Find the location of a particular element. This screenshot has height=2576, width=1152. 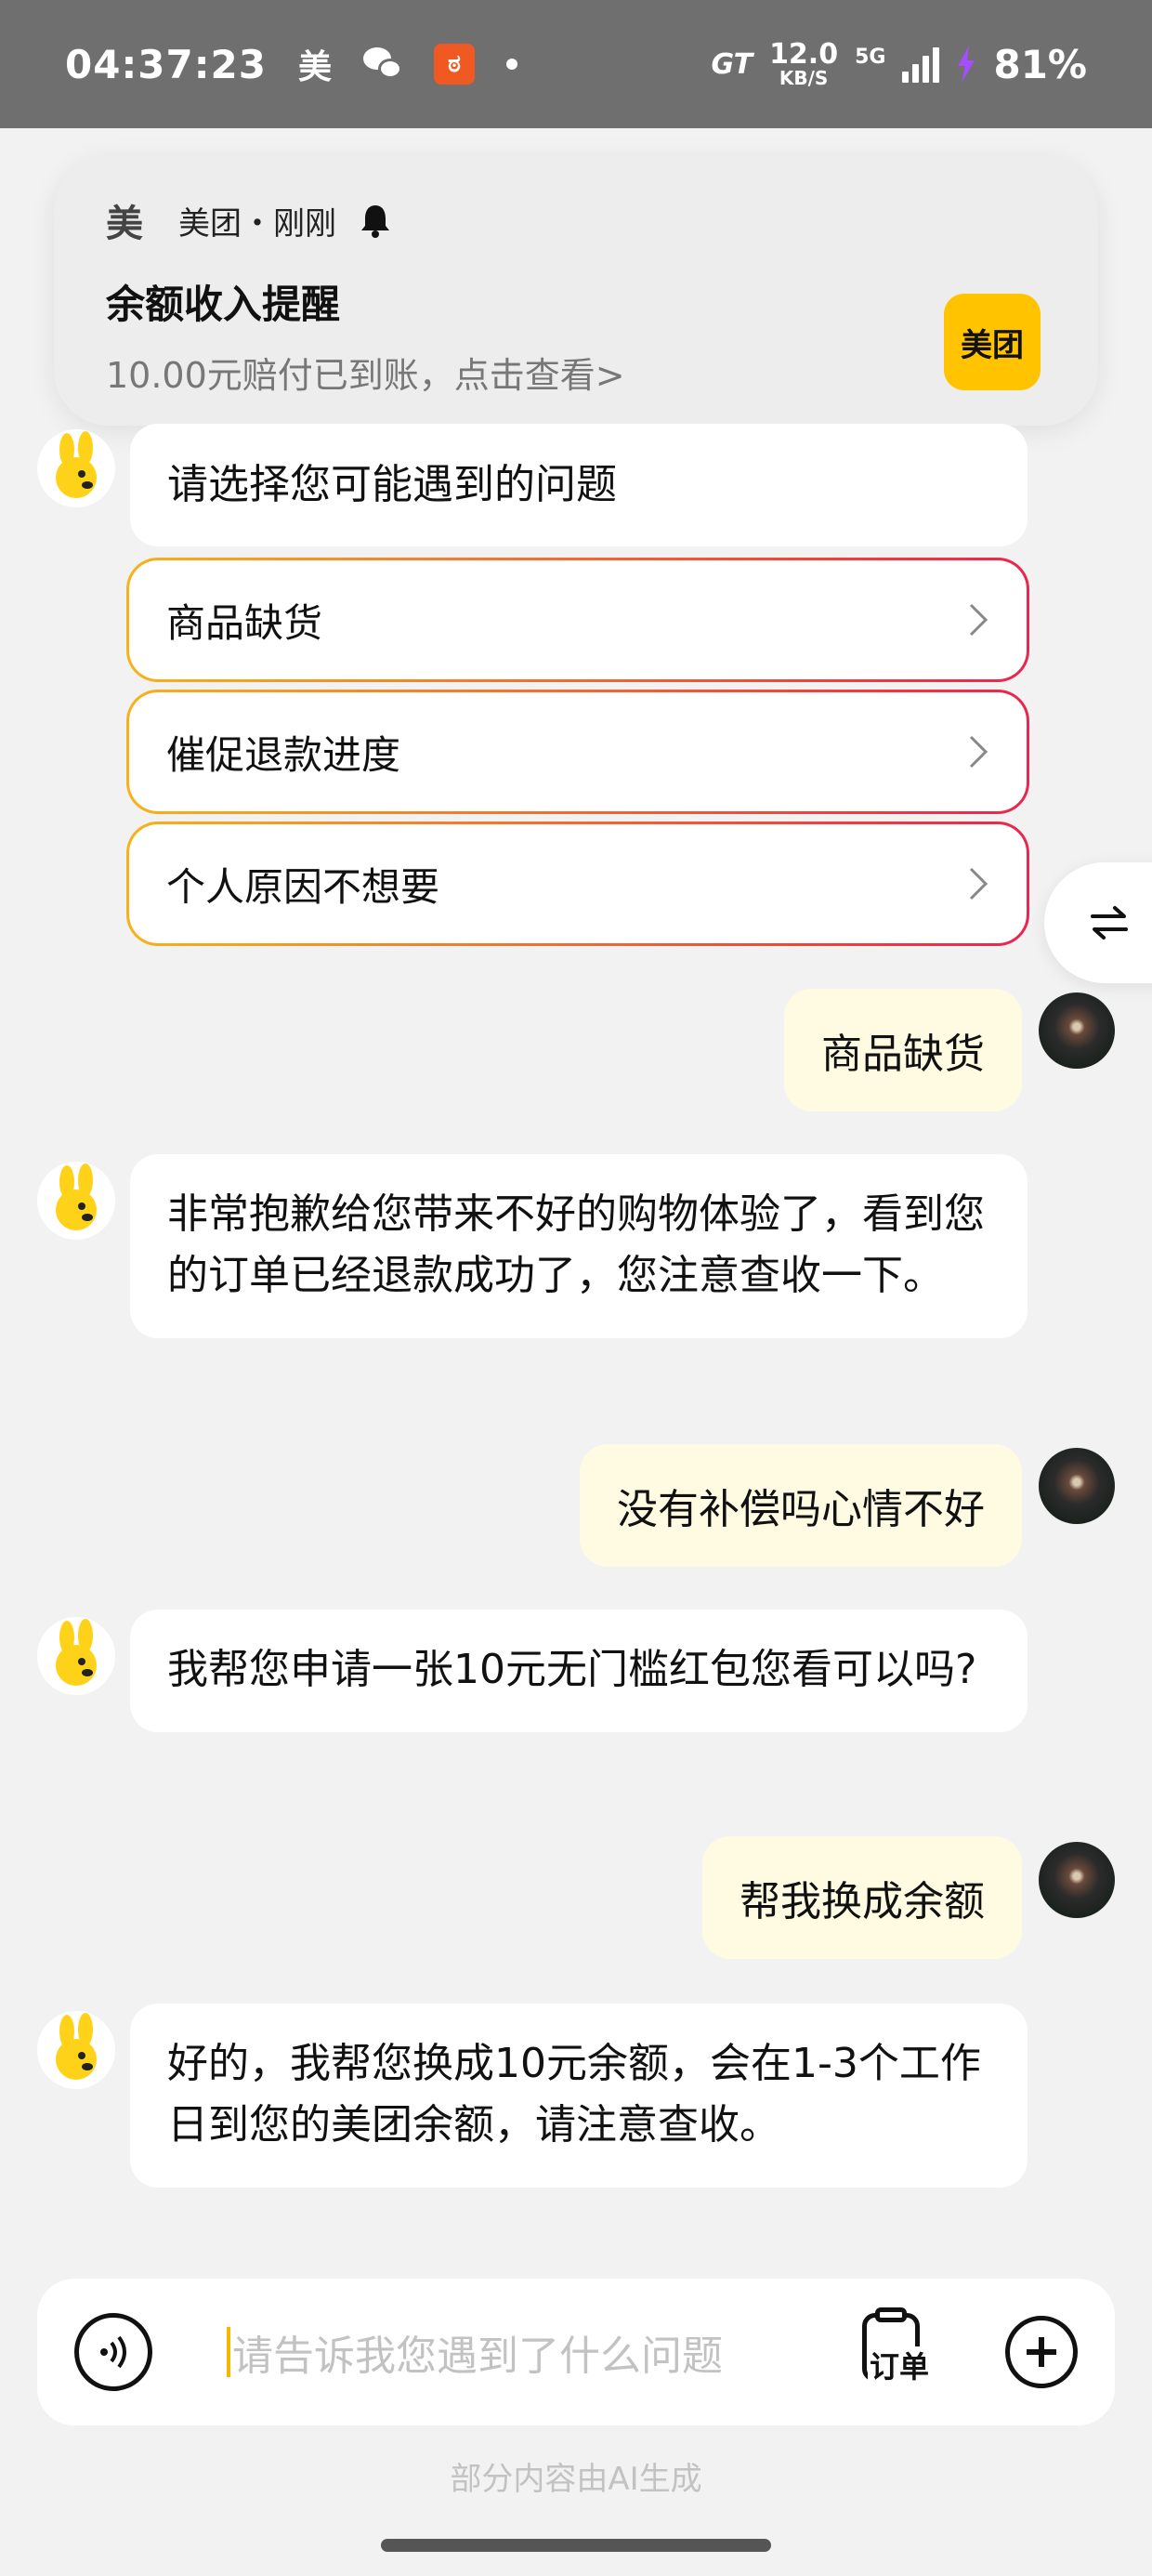

status-time: 04:37:23 is located at coordinates (166, 64).